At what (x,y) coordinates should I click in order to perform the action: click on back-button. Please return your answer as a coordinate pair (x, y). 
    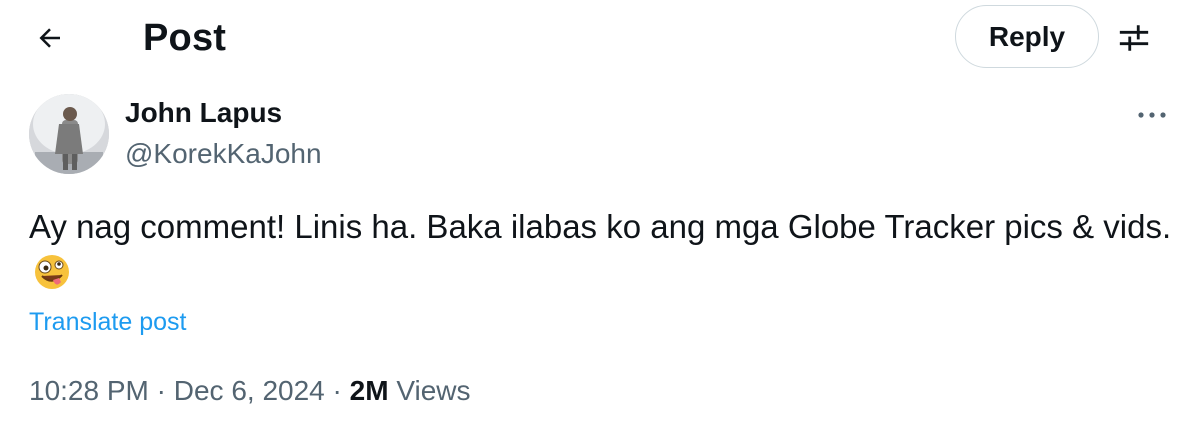
    Looking at the image, I should click on (50, 38).